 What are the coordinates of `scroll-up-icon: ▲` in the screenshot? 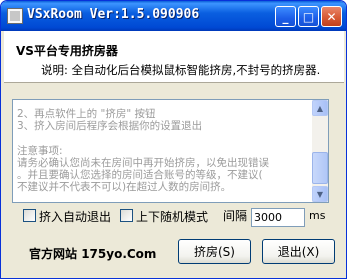 It's located at (320, 108).